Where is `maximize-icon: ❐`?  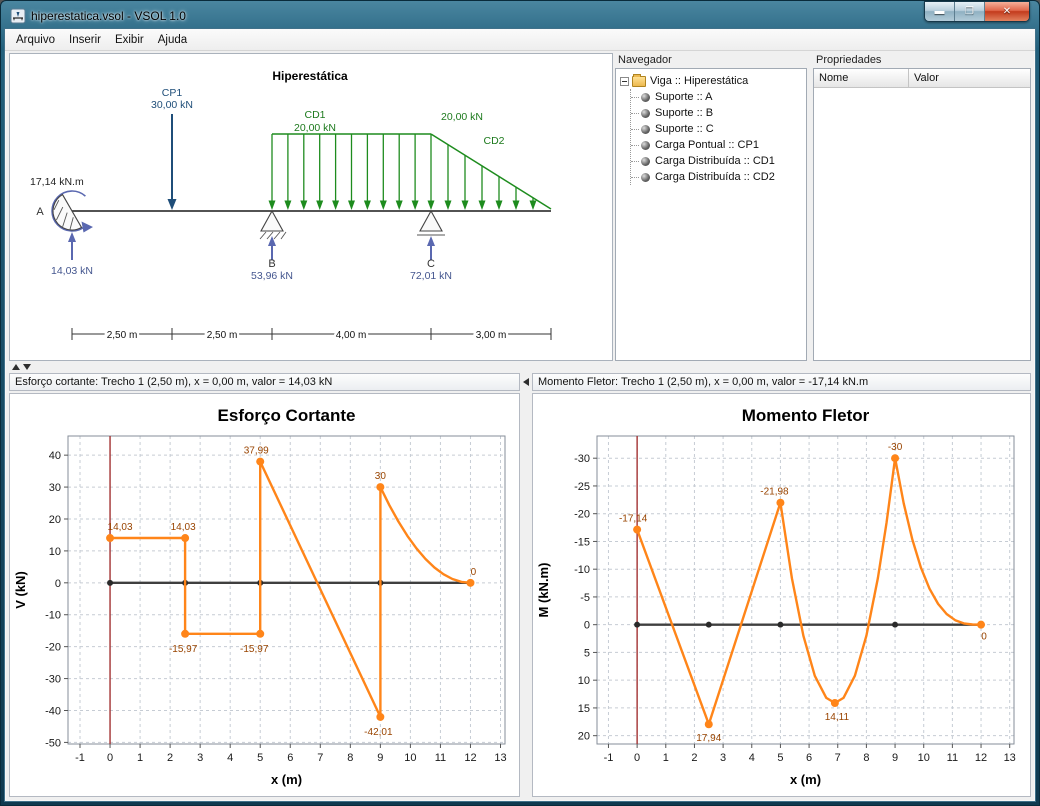 maximize-icon: ❐ is located at coordinates (969, 11).